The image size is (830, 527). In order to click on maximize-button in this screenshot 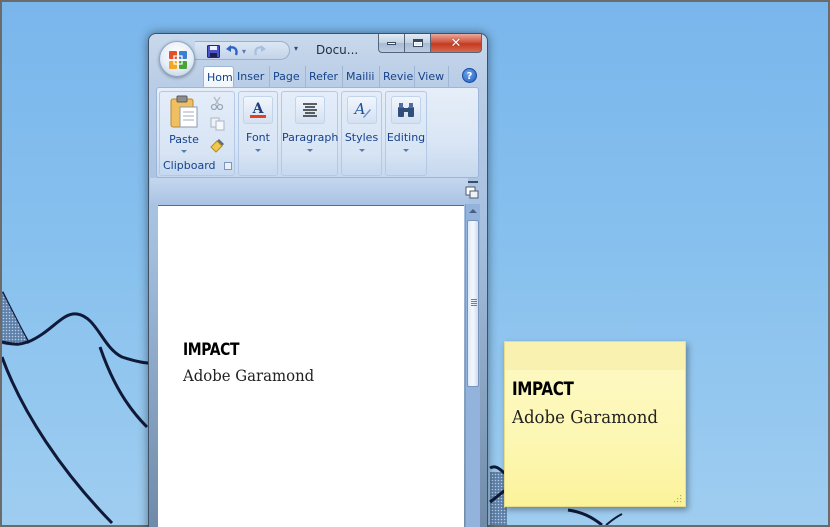, I will do `click(418, 43)`.